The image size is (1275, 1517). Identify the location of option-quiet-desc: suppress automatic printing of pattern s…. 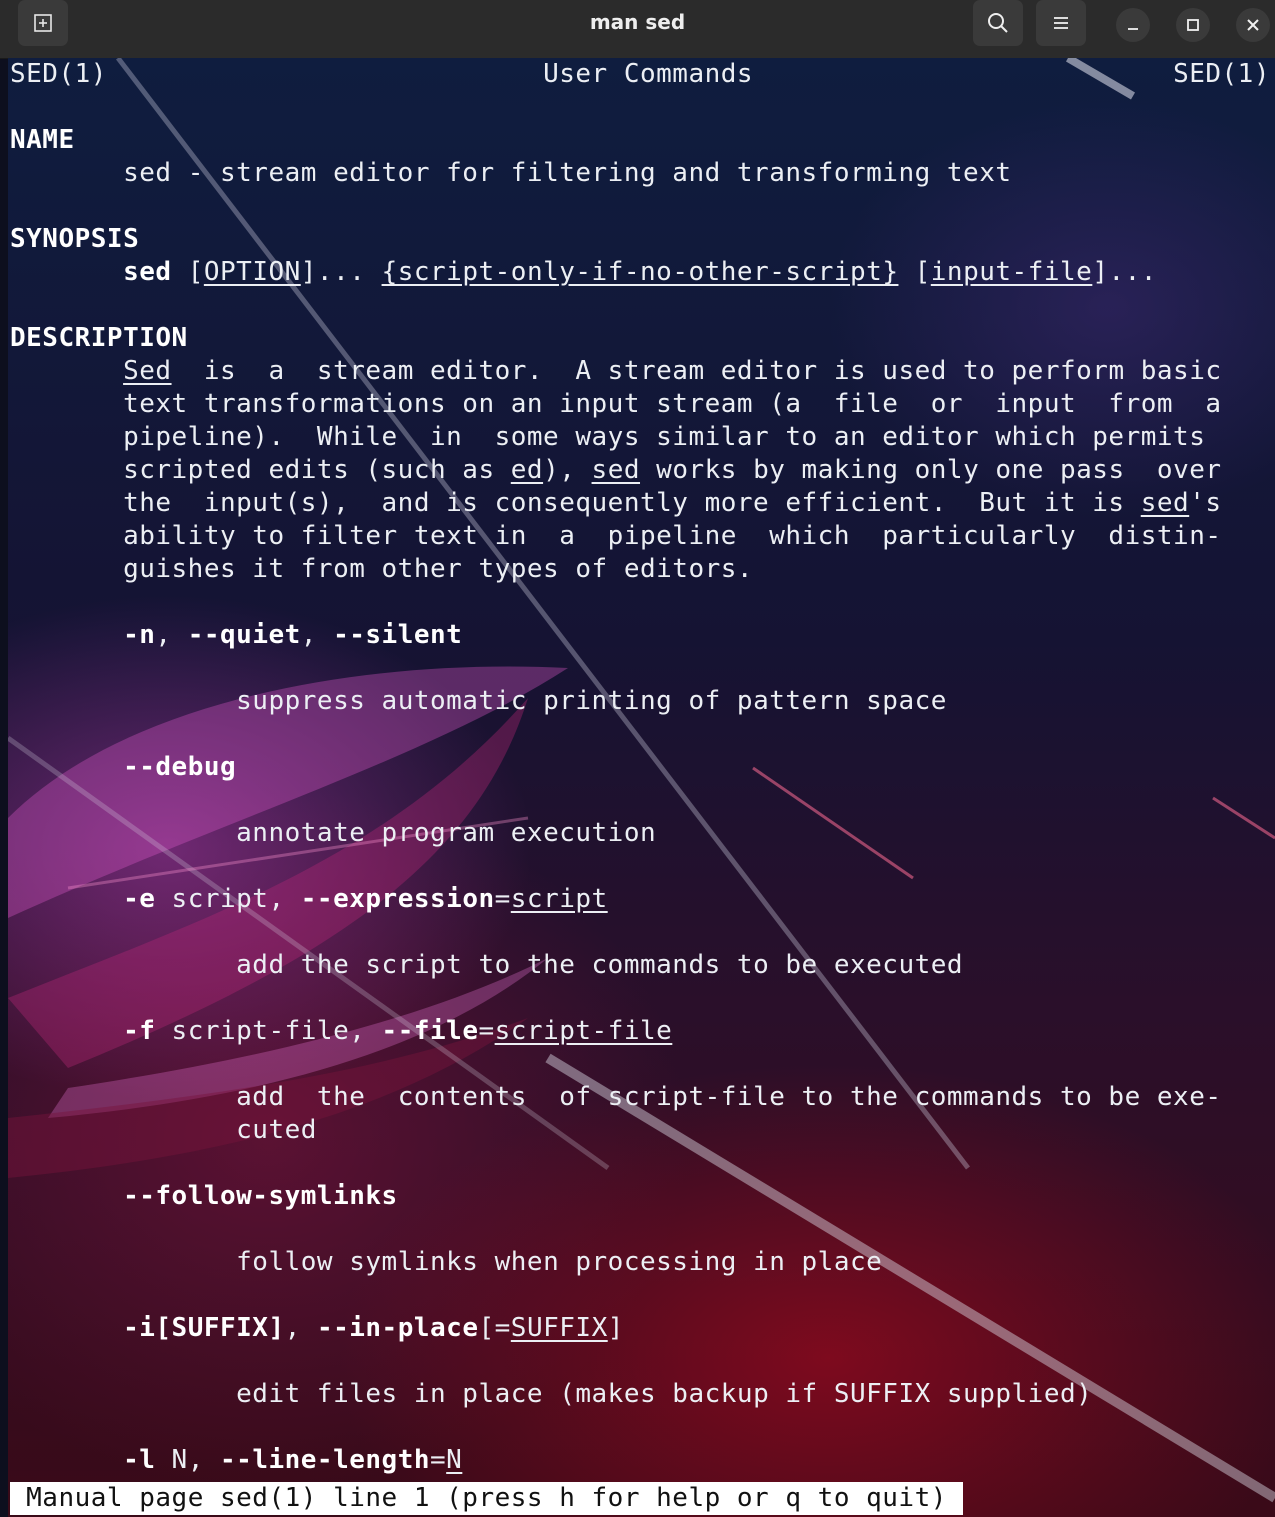
(640, 701).